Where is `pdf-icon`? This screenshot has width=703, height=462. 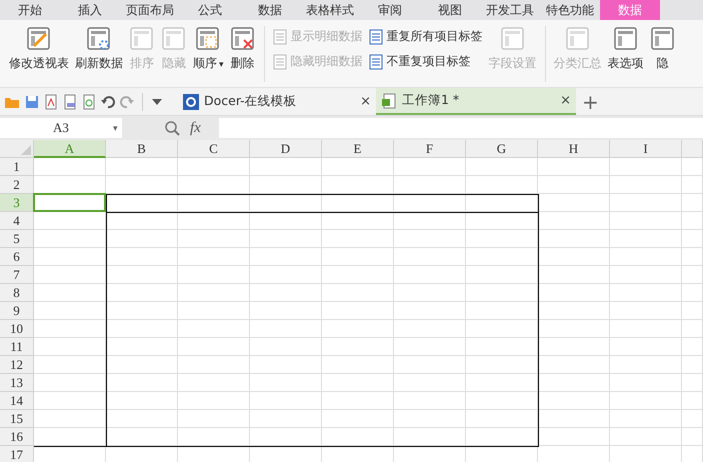
pdf-icon is located at coordinates (51, 102).